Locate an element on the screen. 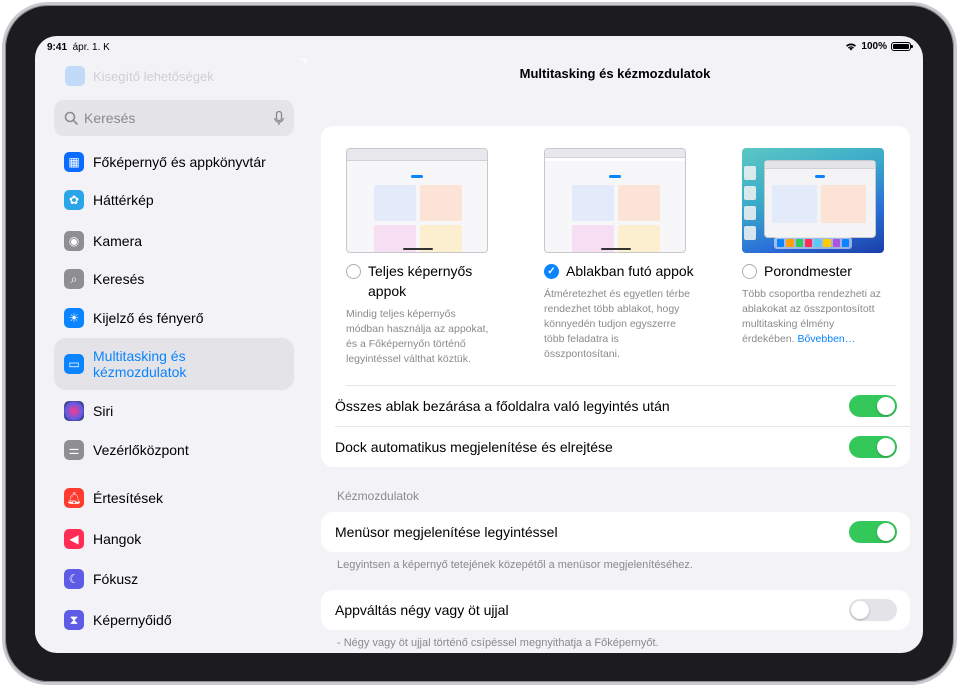  sidebar-item-control-center: ⚌ Vezérlőközpont is located at coordinates (174, 450).